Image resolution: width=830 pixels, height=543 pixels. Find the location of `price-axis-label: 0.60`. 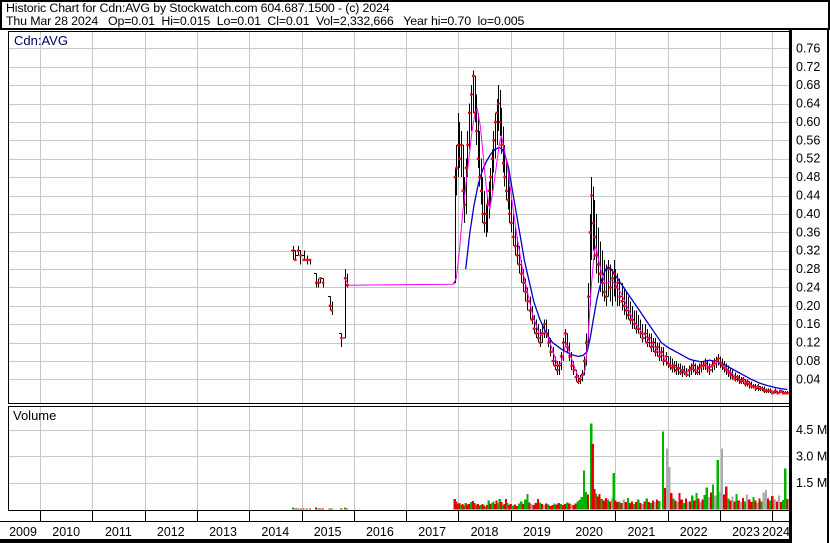

price-axis-label: 0.60 is located at coordinates (808, 122).